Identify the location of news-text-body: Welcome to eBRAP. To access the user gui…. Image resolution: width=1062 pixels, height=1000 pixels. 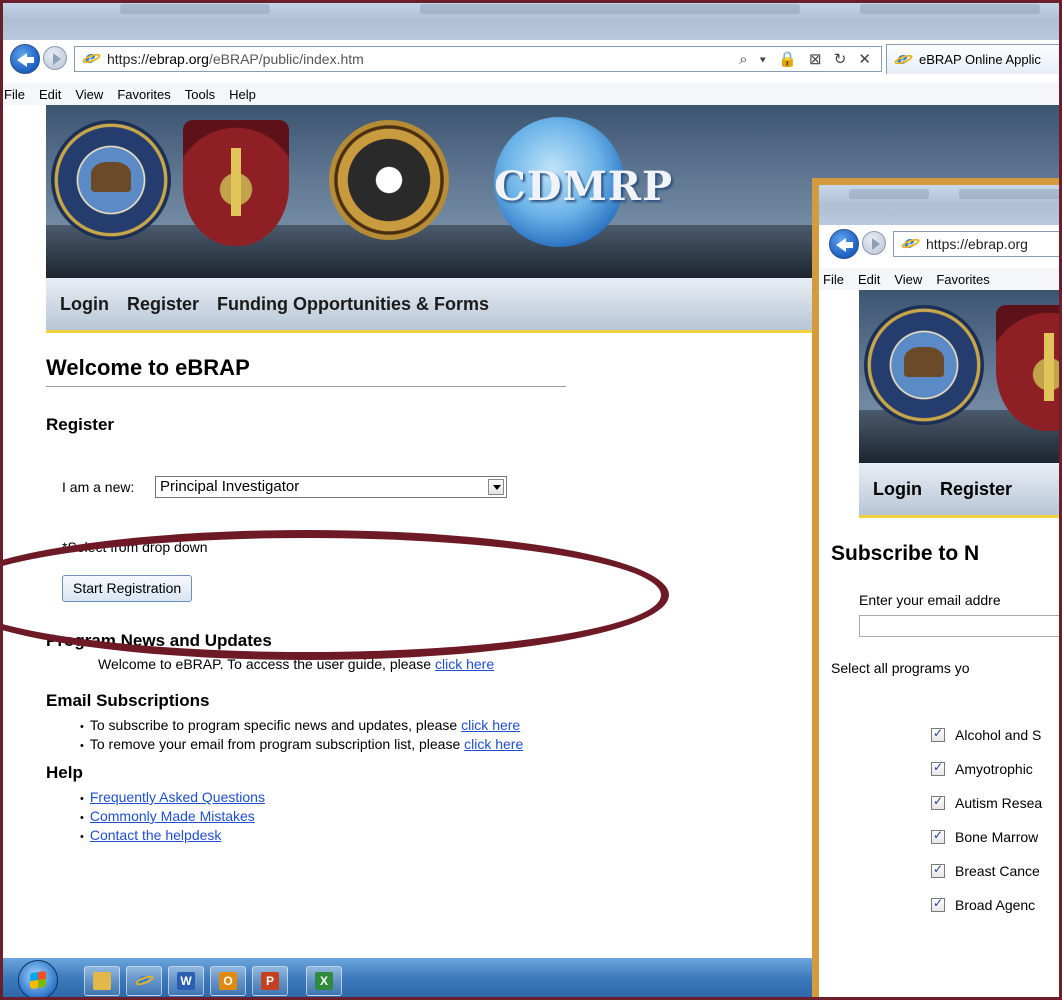
(266, 664).